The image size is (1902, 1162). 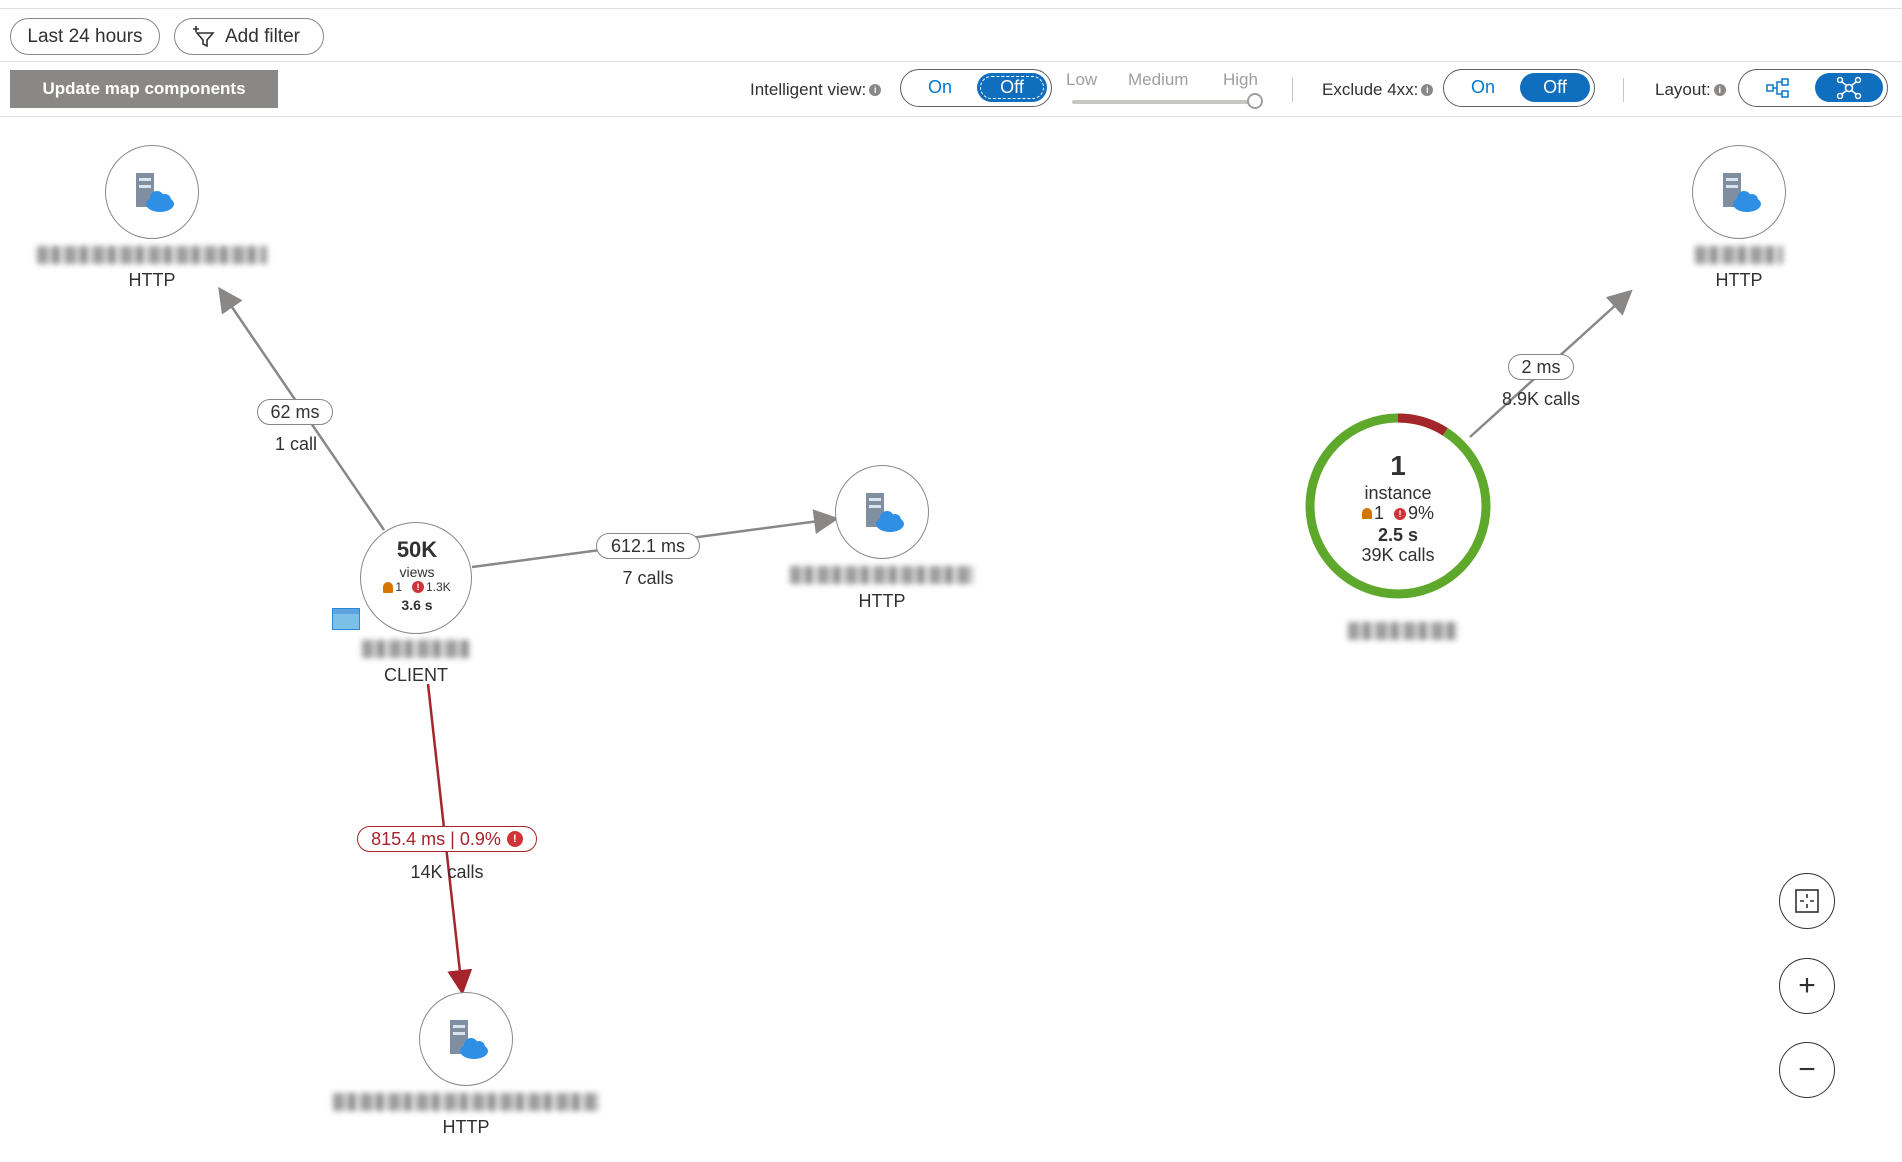 What do you see at coordinates (1398, 493) in the screenshot?
I see `instance-unit: instance` at bounding box center [1398, 493].